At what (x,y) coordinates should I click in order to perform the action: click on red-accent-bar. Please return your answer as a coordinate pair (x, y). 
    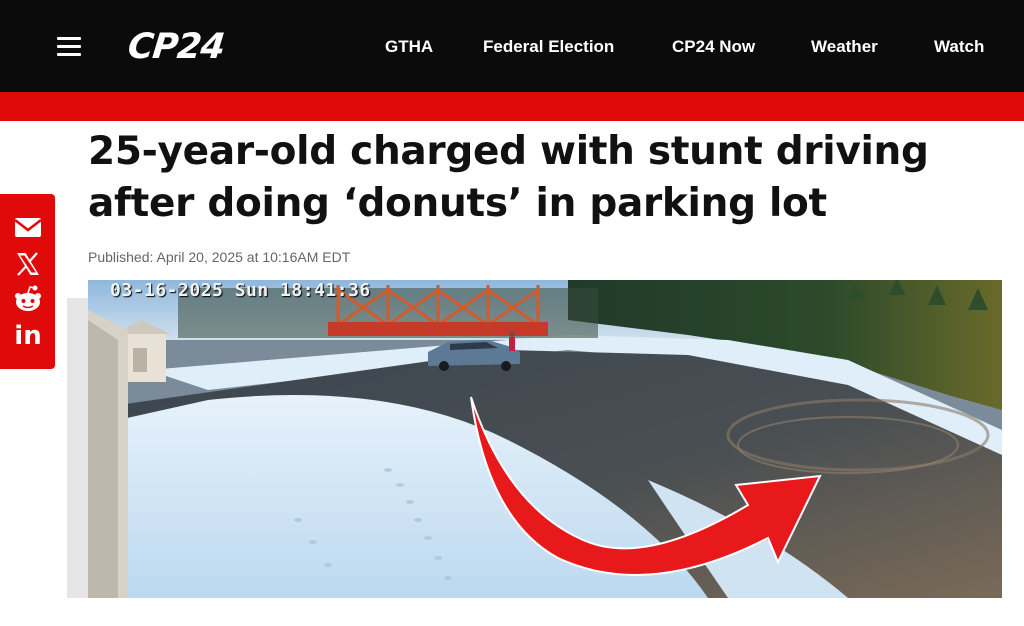
    Looking at the image, I should click on (512, 106).